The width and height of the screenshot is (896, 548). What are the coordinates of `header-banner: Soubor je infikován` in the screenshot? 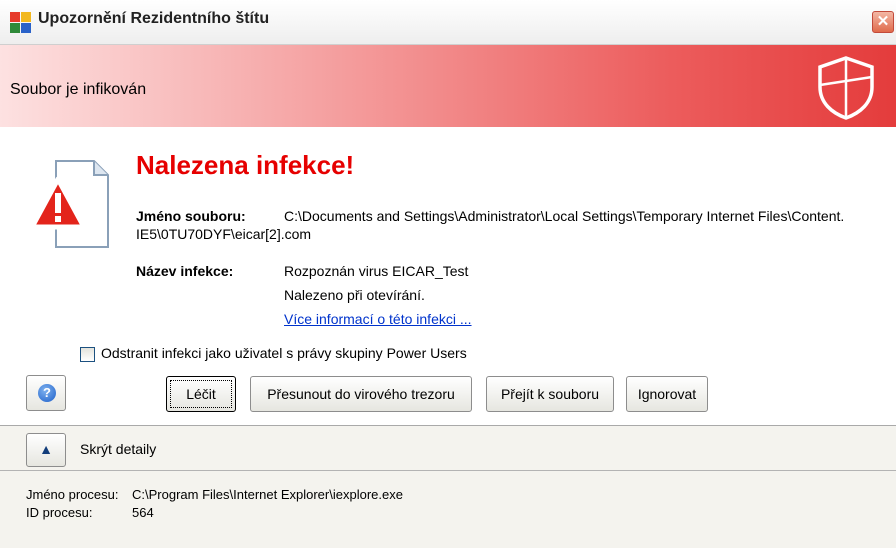 It's located at (448, 86).